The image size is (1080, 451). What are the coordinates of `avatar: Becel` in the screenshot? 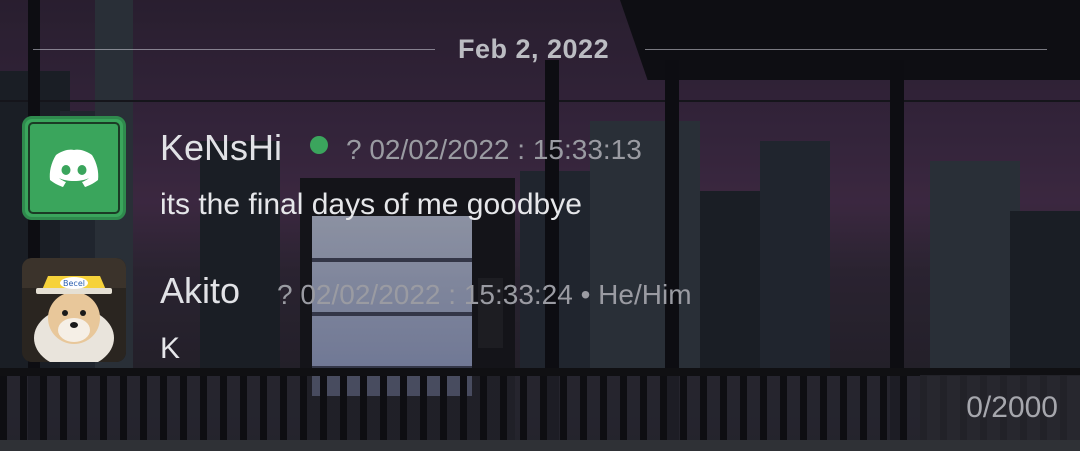 It's located at (74, 310).